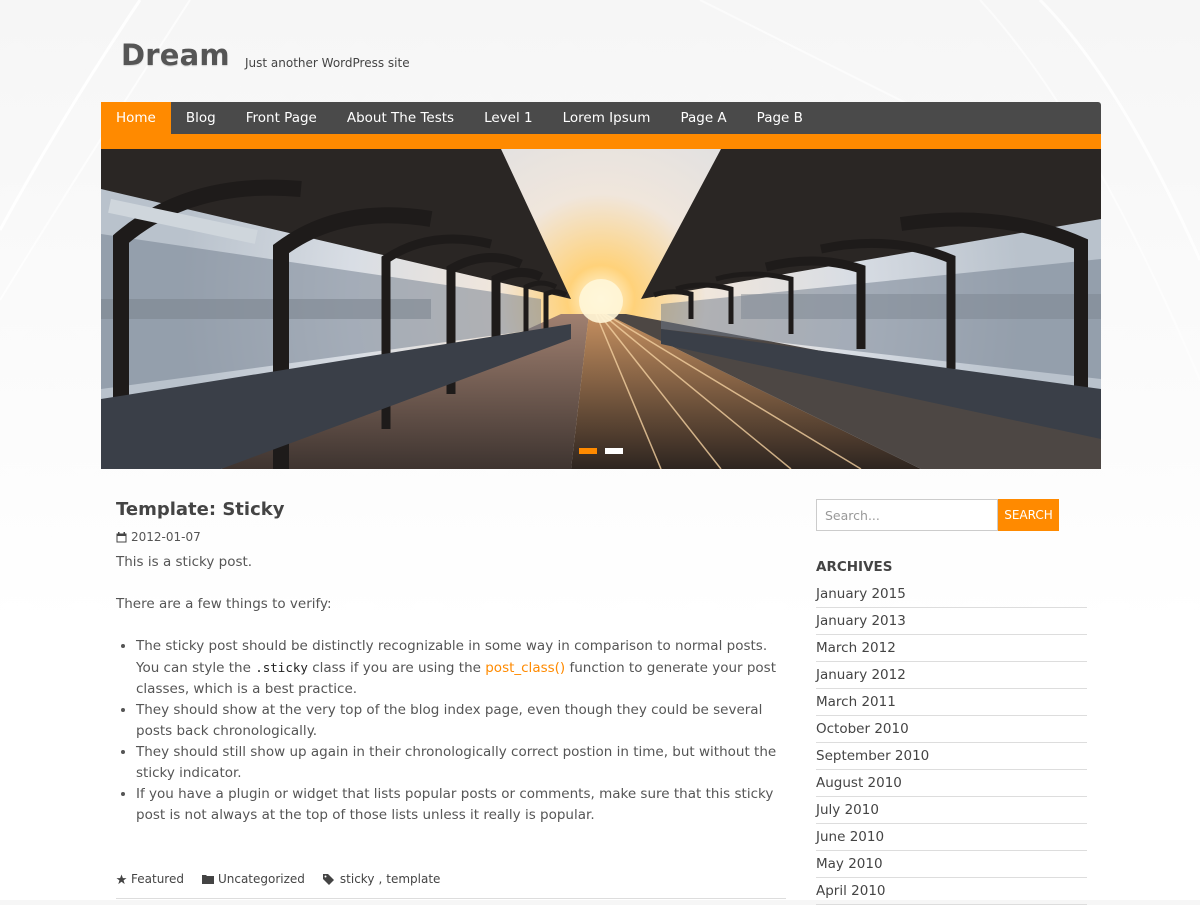  I want to click on archive-link: August 2010, so click(951, 783).